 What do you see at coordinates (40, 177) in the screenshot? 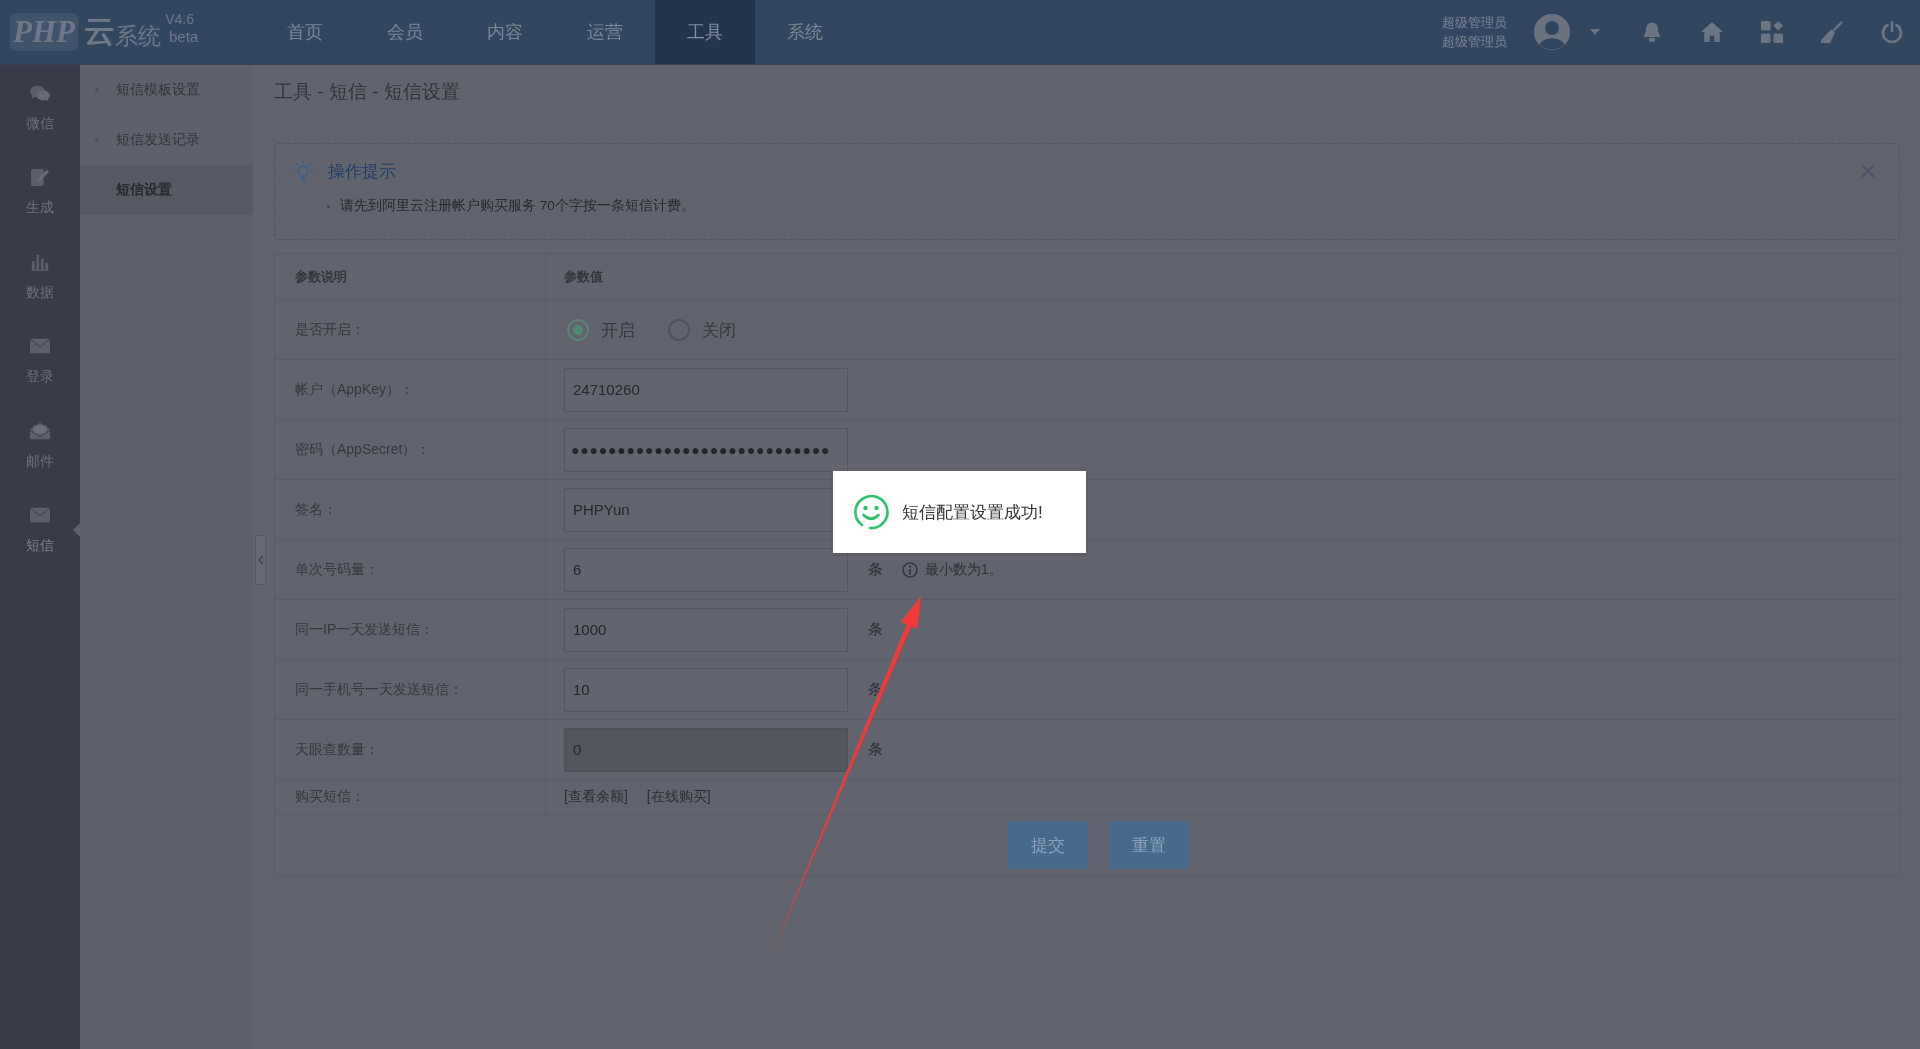
I see `edit-icon` at bounding box center [40, 177].